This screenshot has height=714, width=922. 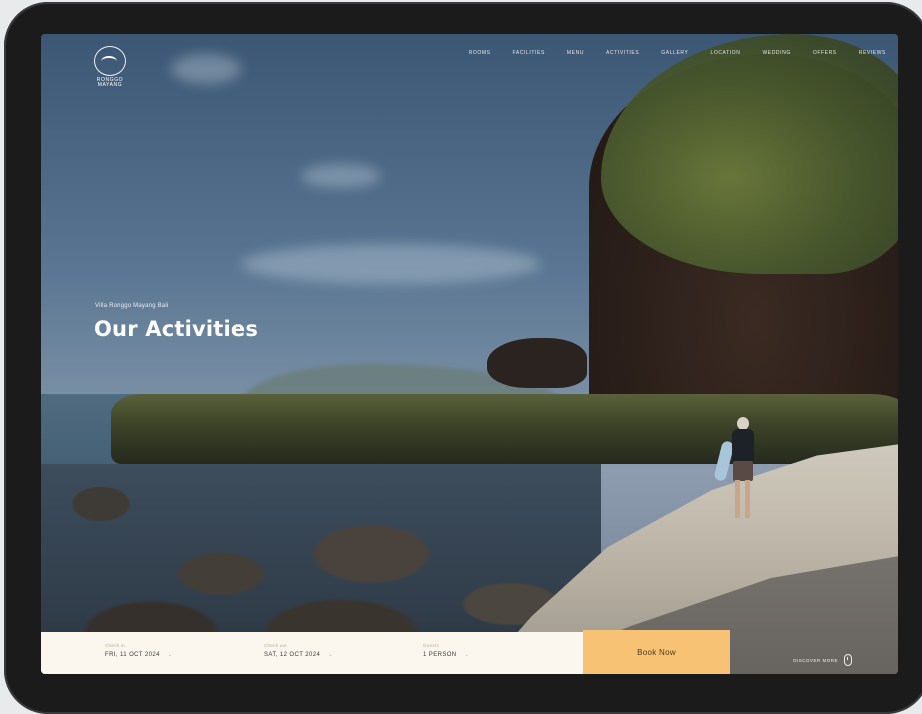 I want to click on mouse-scroll-icon, so click(x=848, y=660).